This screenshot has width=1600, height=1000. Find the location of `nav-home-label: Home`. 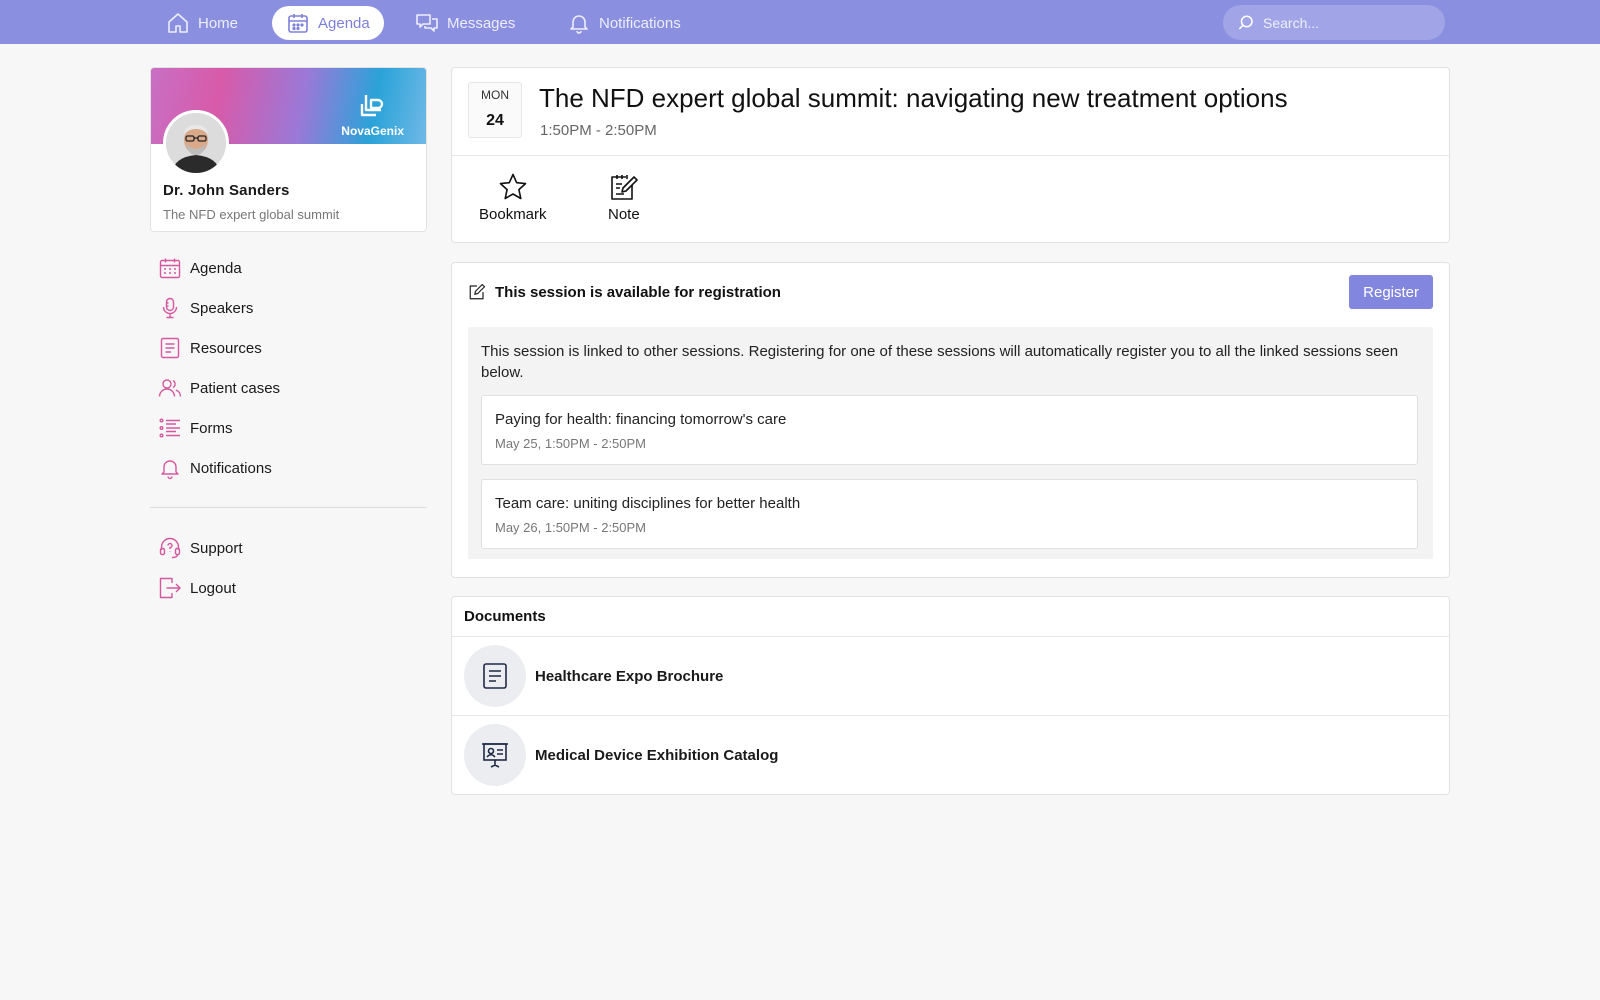

nav-home-label: Home is located at coordinates (218, 23).